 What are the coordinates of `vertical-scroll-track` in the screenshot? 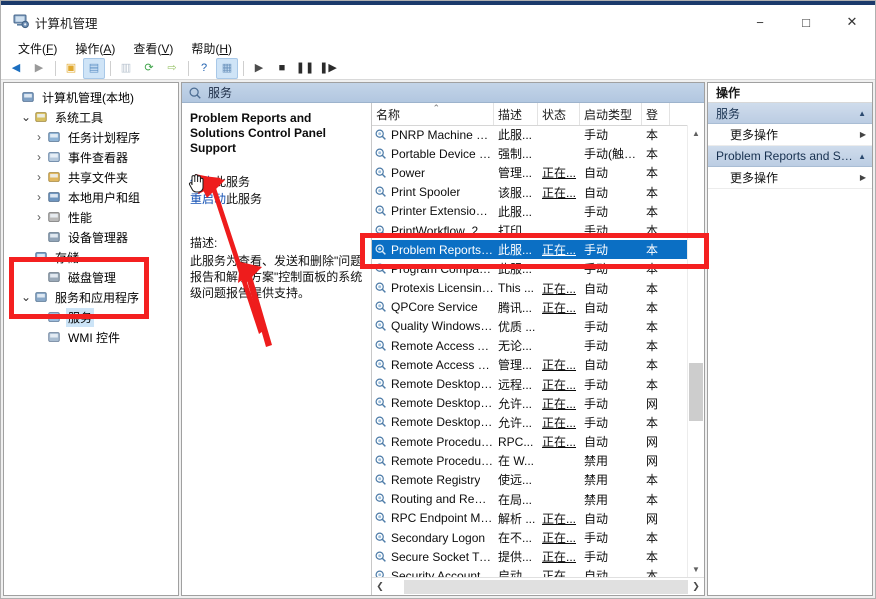 It's located at (696, 351).